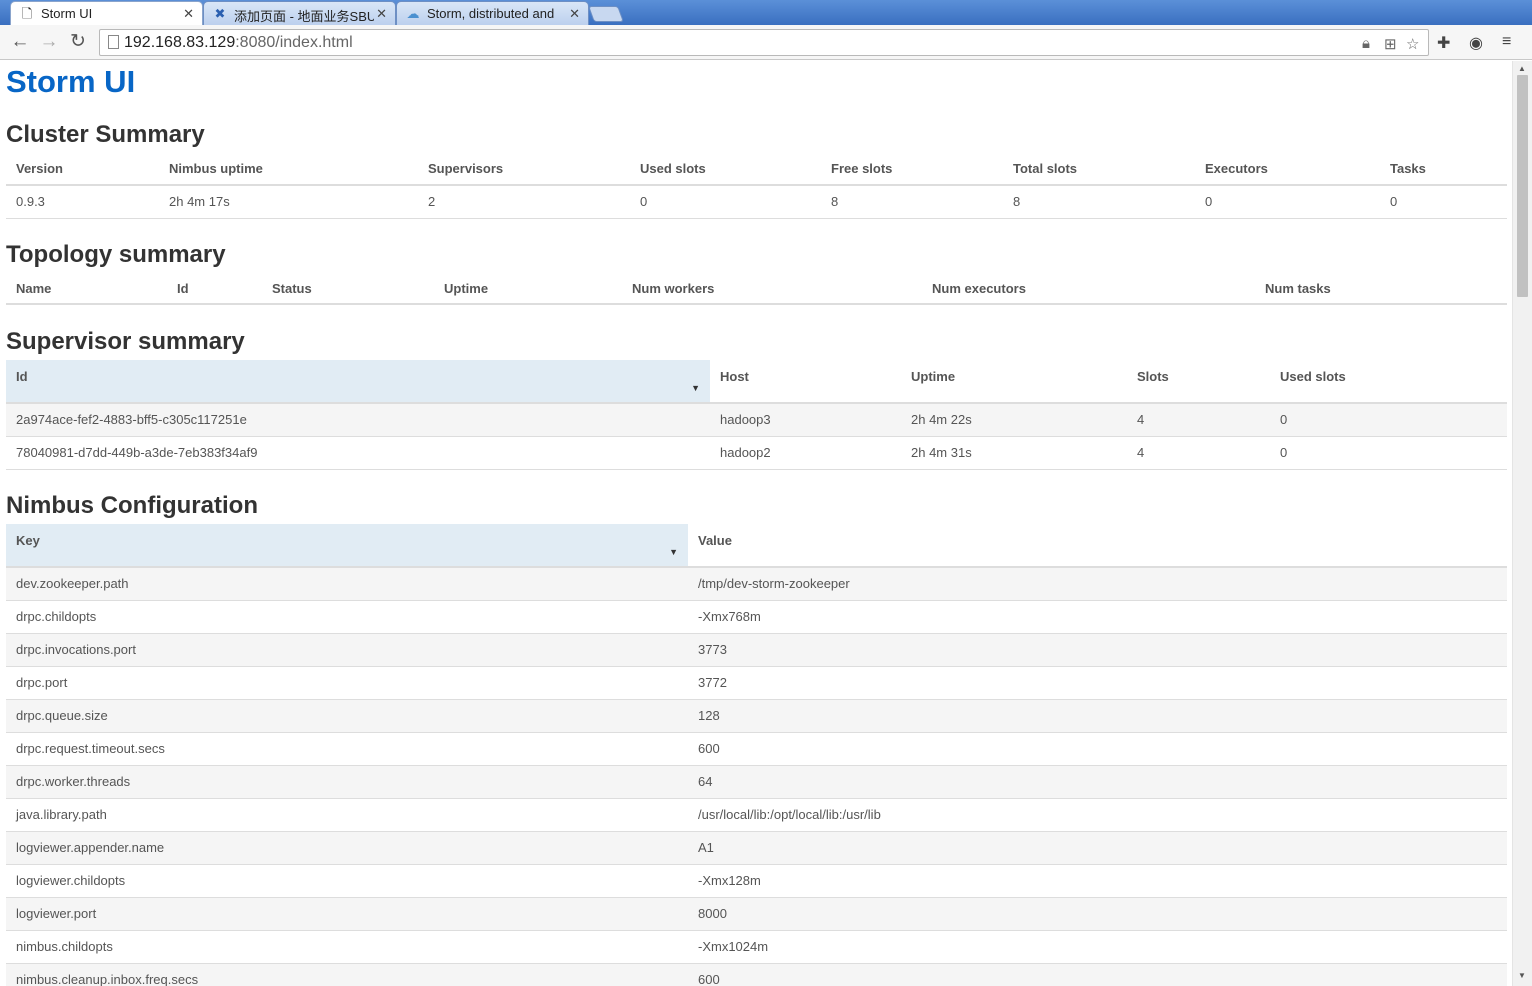 The image size is (1532, 986). I want to click on col-header-sorted: Key ▼, so click(347, 545).